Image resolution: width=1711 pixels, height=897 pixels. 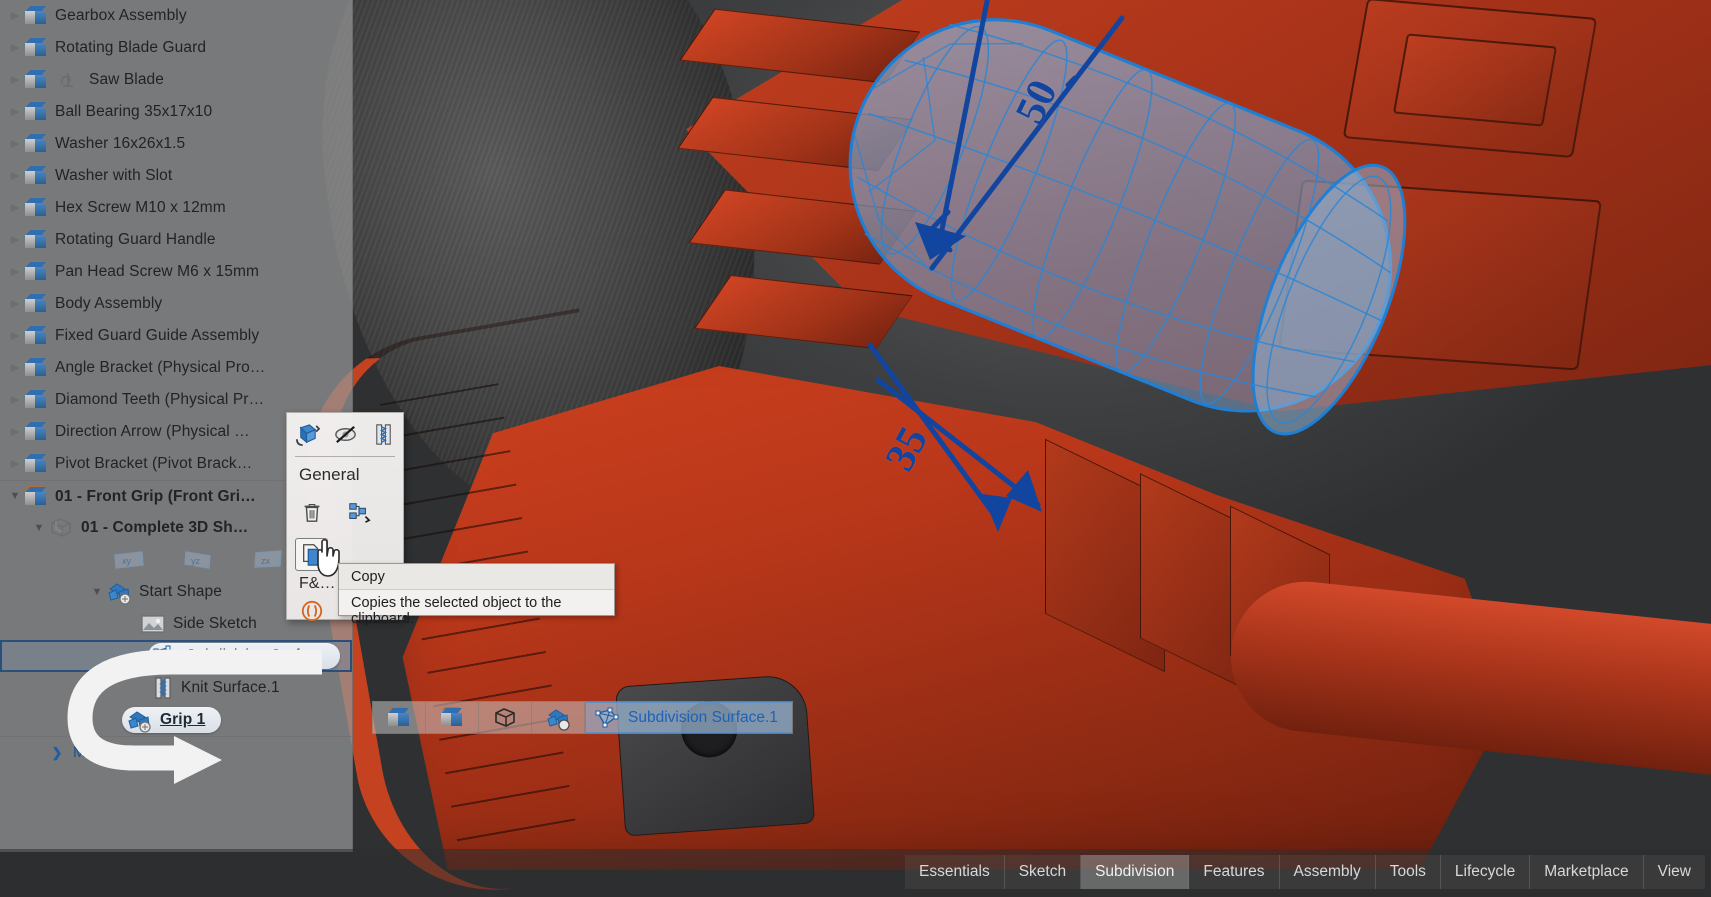 I want to click on tab-view: View, so click(x=1674, y=872).